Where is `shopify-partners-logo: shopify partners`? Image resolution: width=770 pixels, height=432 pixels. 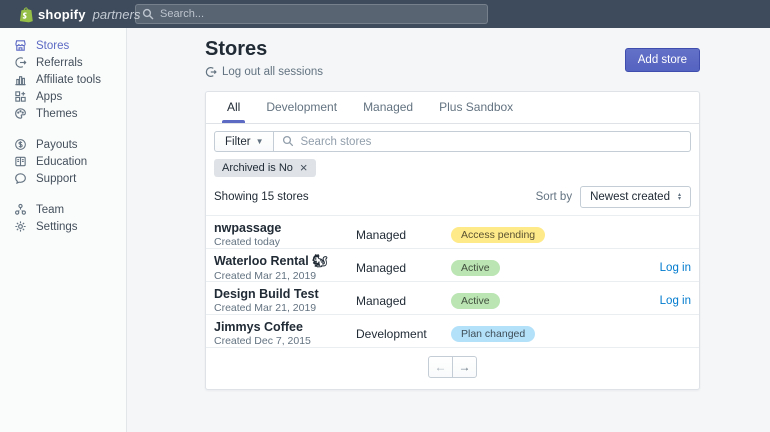
shopify-partners-logo: shopify partners is located at coordinates (79, 14).